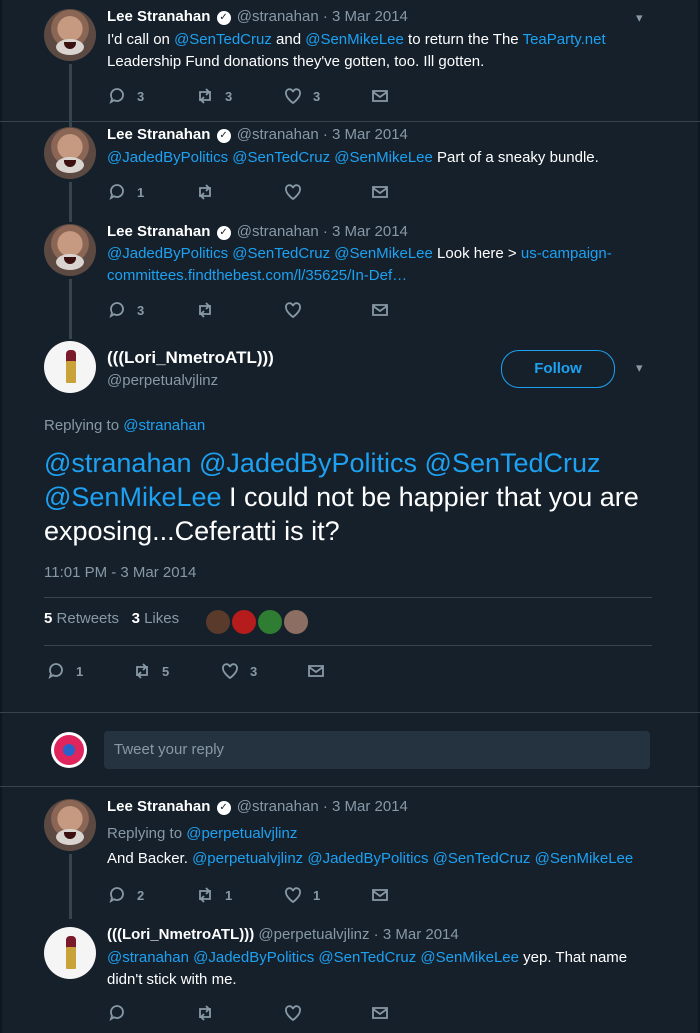  I want to click on reply-button: 1, so click(64, 671).